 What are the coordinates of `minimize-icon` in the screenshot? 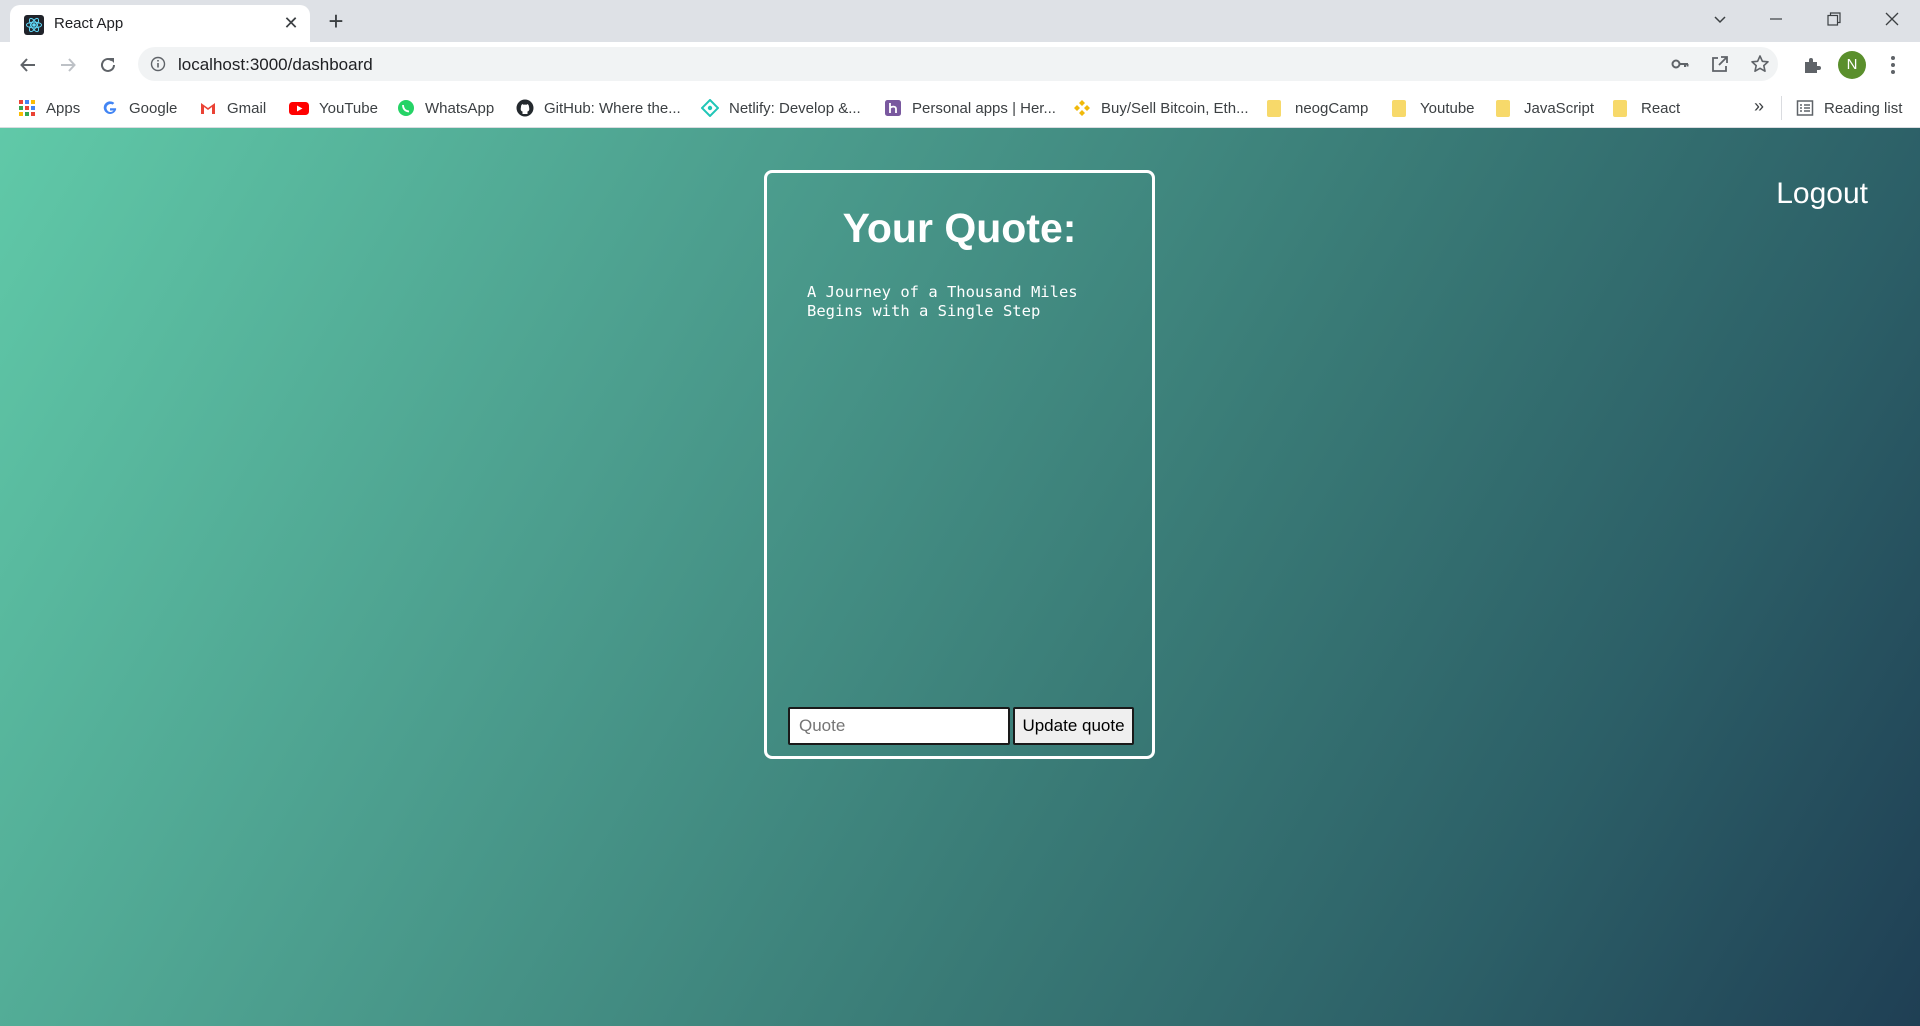 It's located at (1776, 19).